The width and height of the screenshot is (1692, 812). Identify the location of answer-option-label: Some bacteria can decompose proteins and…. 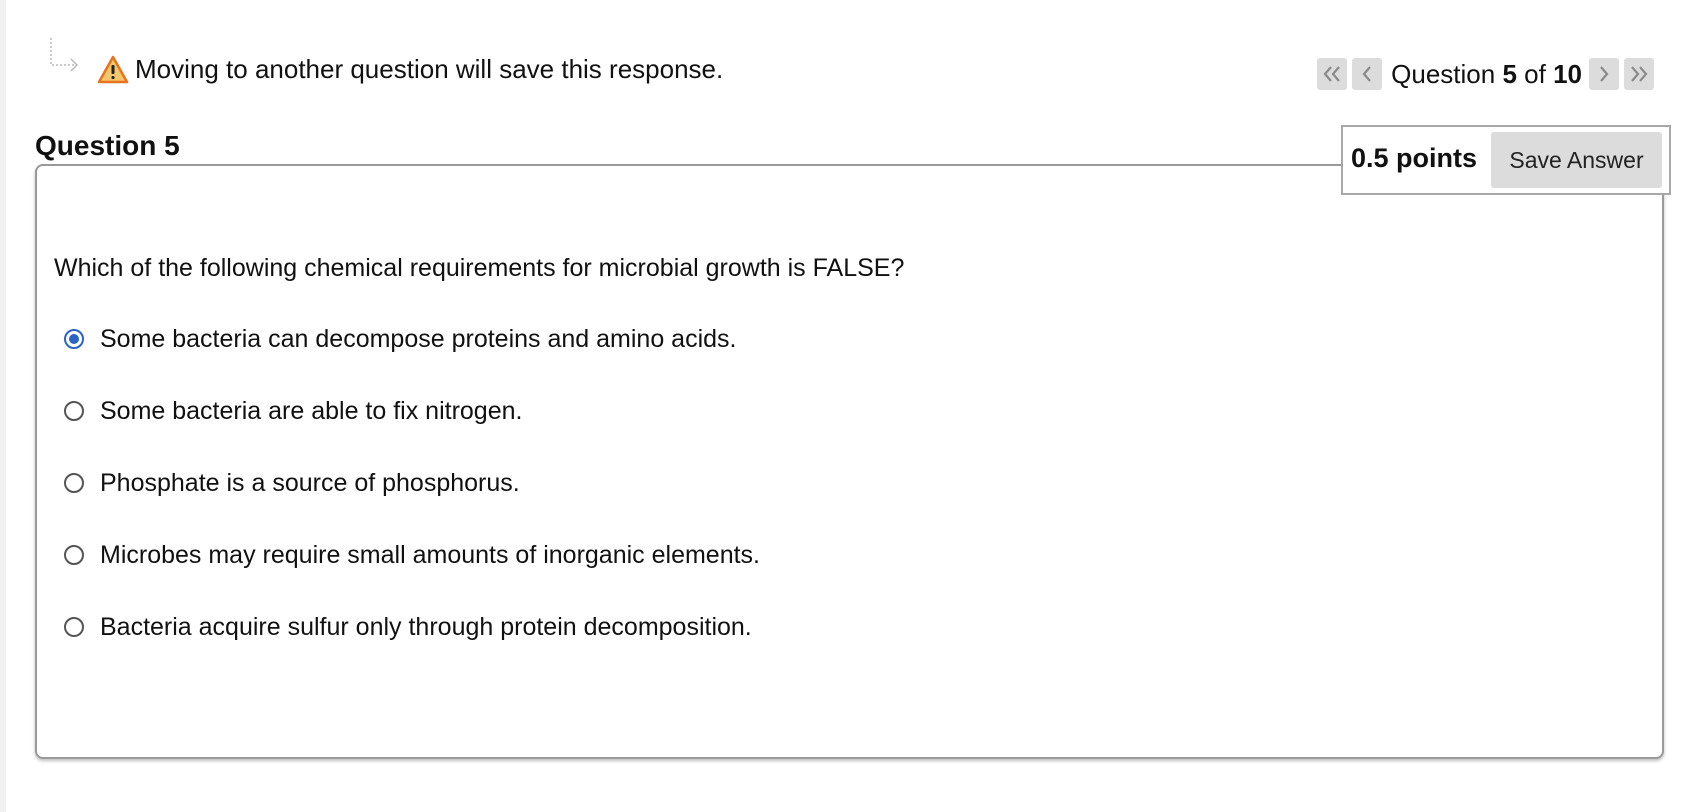
(418, 339).